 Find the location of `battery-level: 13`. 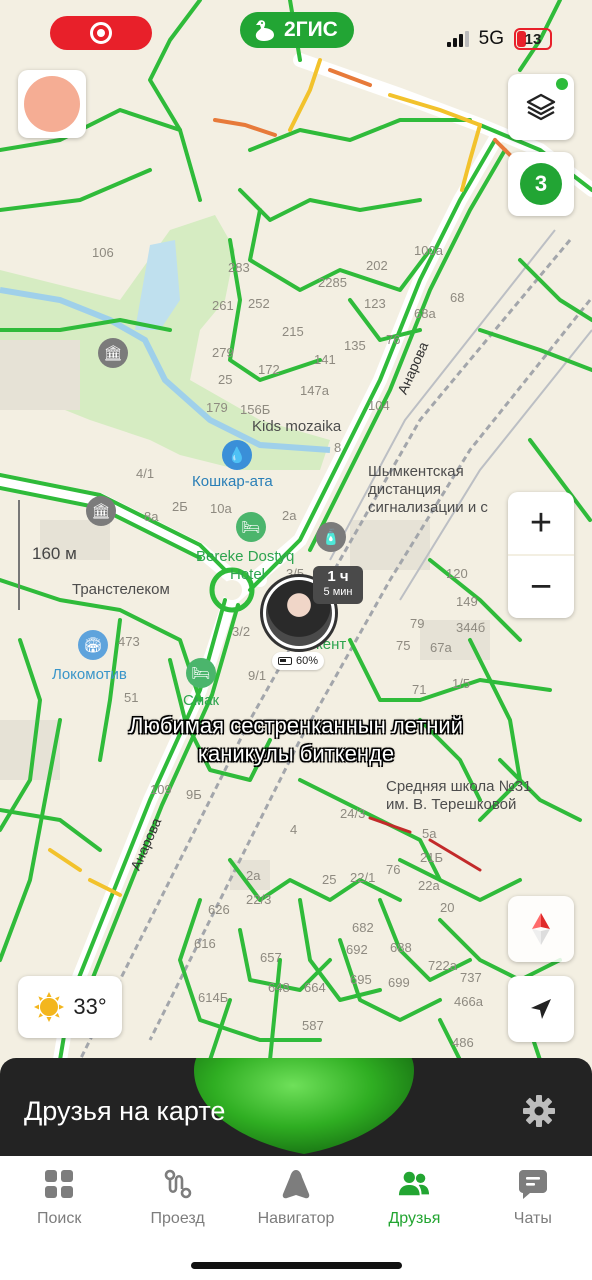

battery-level: 13 is located at coordinates (533, 39).